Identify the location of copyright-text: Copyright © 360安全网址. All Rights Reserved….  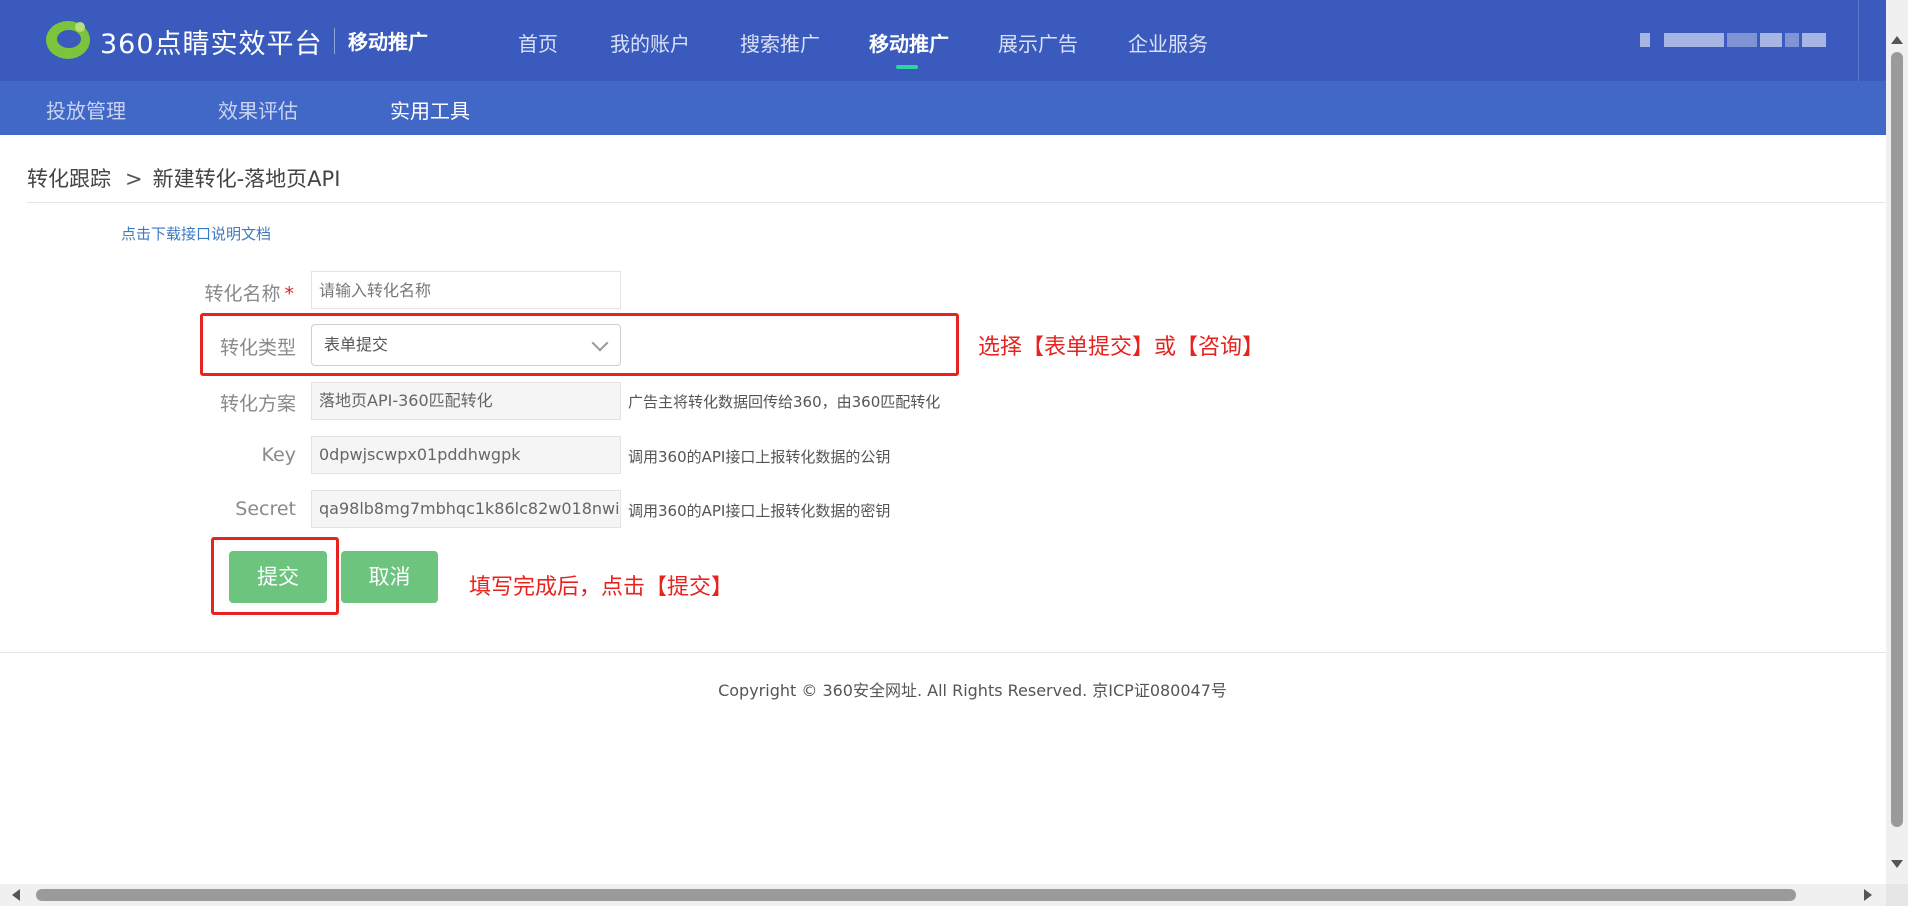
(972, 690).